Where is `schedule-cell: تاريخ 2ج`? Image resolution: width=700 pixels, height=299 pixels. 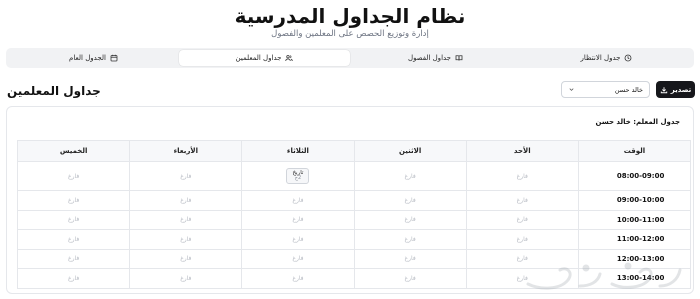
schedule-cell: تاريخ 2ج is located at coordinates (298, 176).